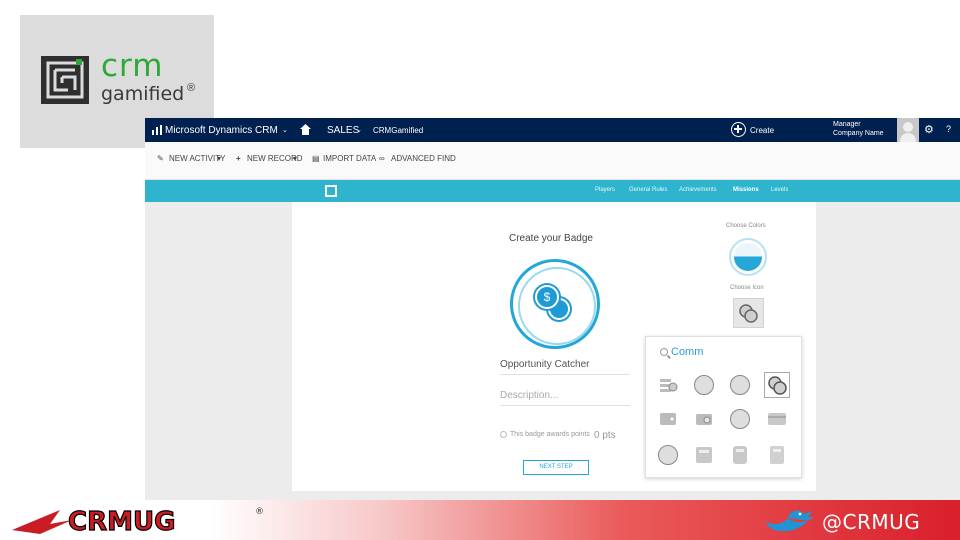  Describe the element at coordinates (777, 419) in the screenshot. I see `card-icon` at that location.